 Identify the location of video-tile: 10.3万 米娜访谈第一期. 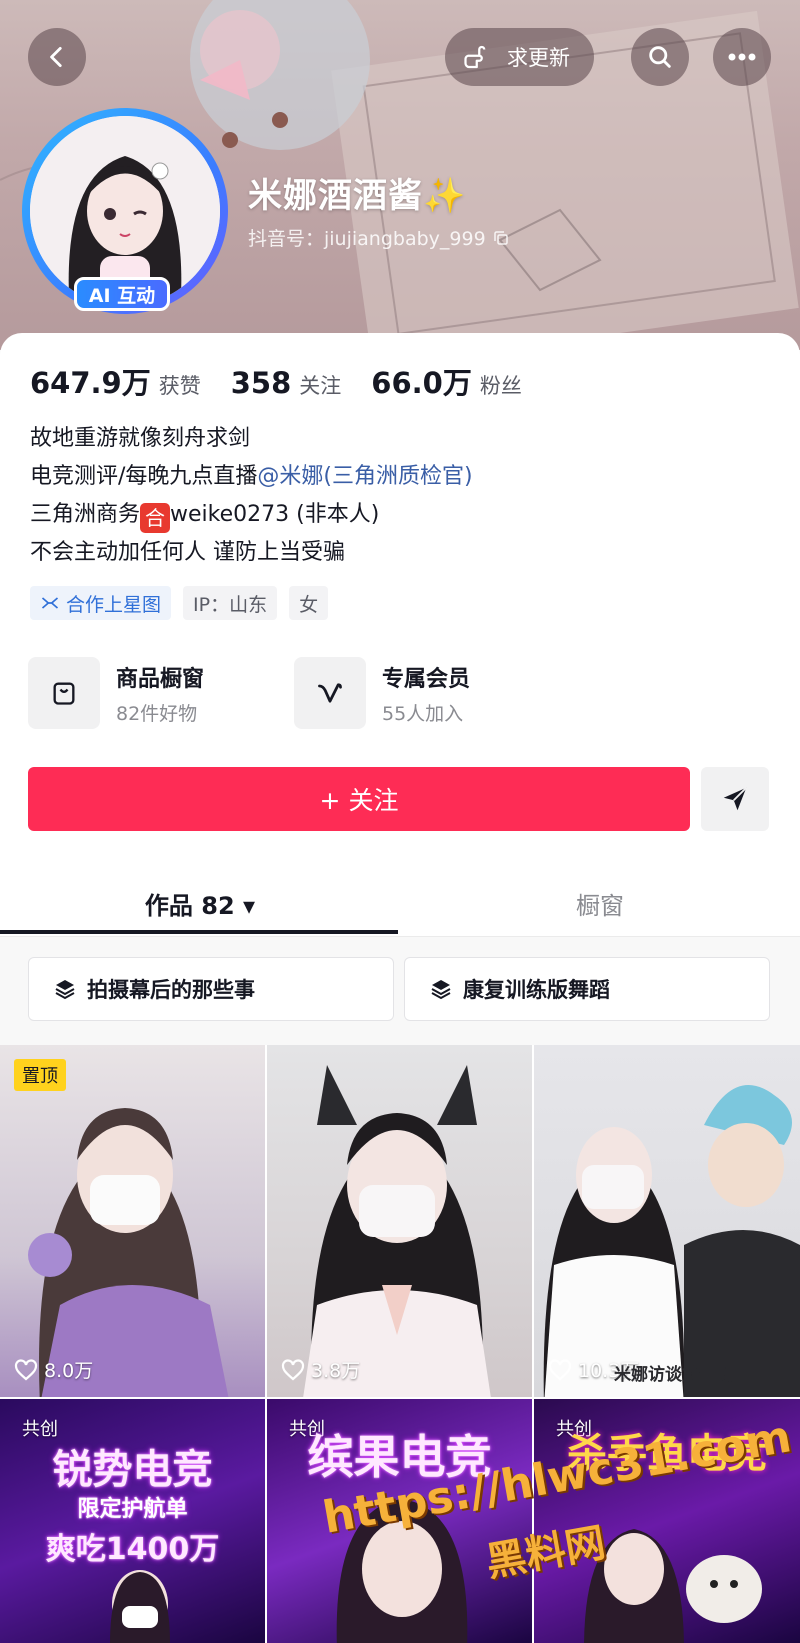
(667, 1221).